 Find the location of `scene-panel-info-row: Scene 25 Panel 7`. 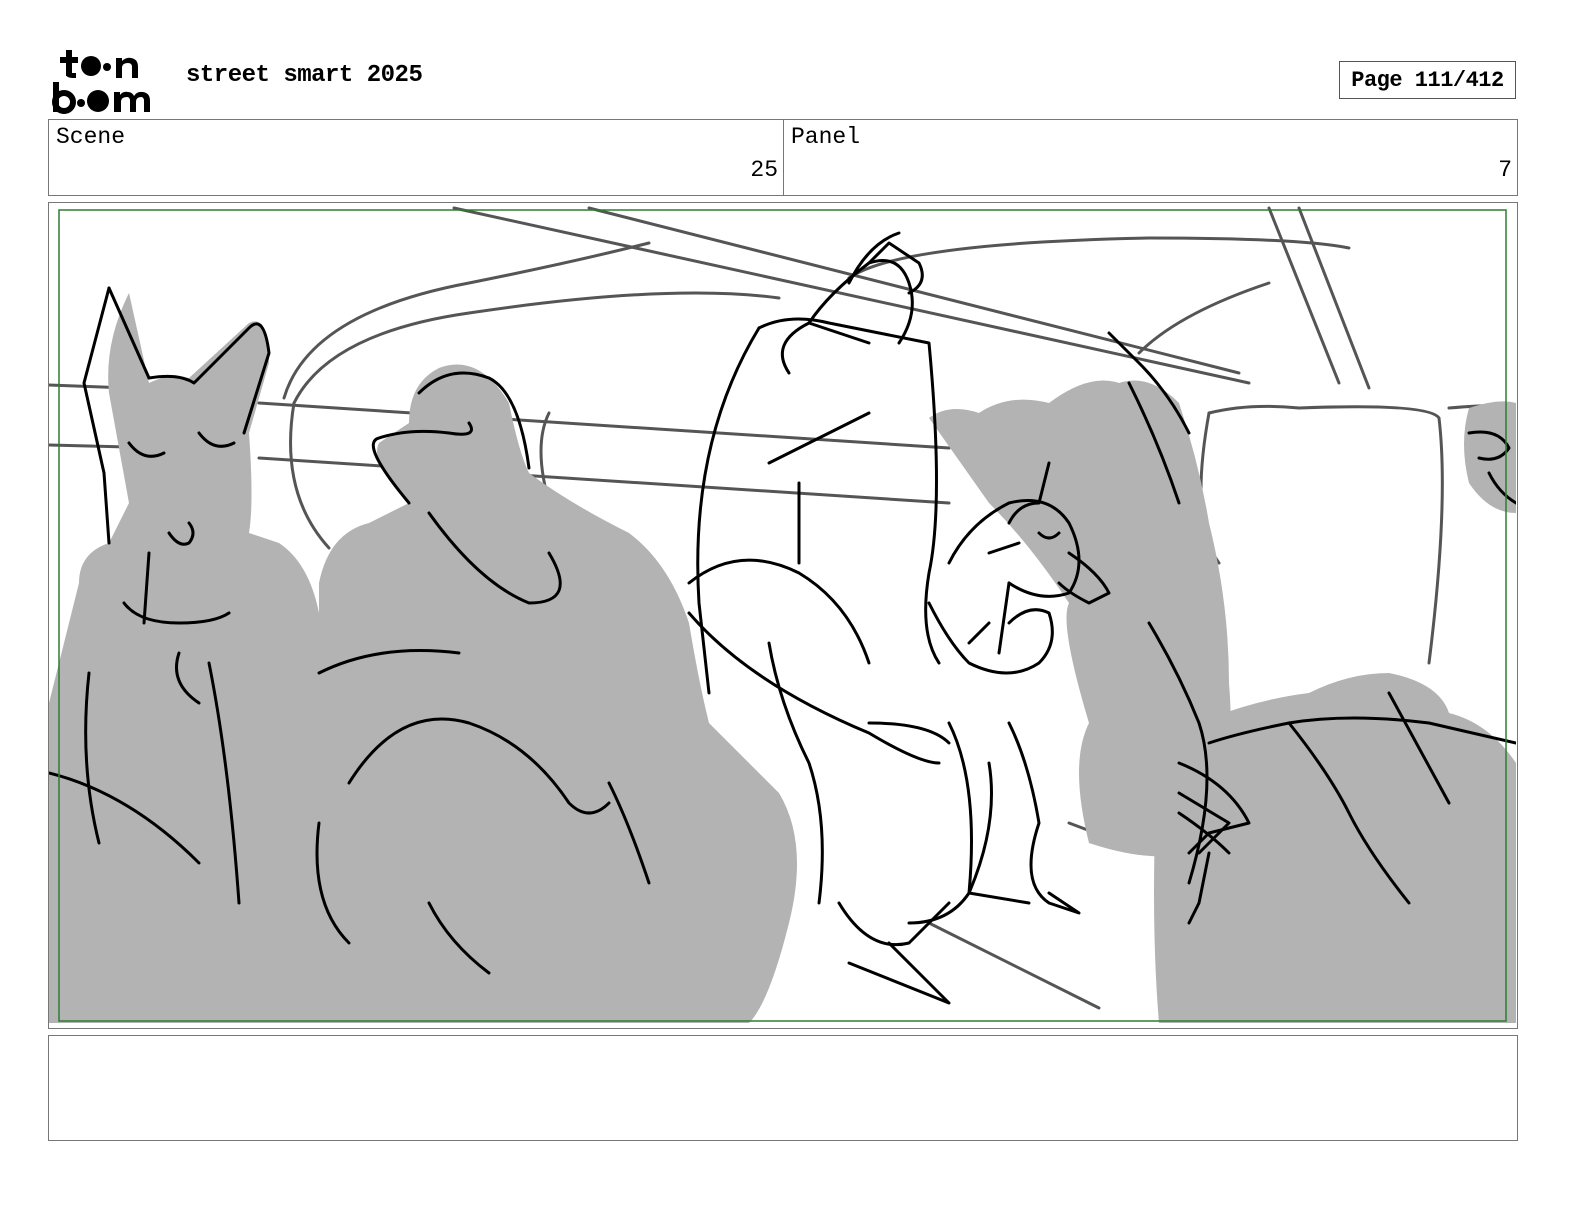

scene-panel-info-row: Scene 25 Panel 7 is located at coordinates (783, 157).